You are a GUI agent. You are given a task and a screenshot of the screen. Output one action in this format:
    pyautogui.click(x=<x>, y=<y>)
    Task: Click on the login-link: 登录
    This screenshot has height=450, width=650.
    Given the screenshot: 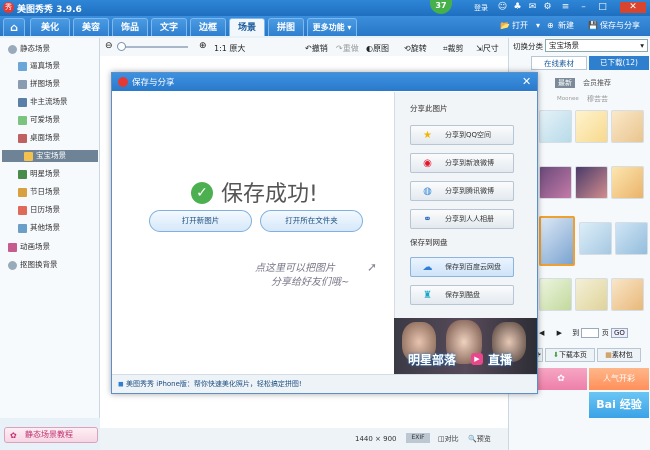 What is the action you would take?
    pyautogui.click(x=481, y=8)
    